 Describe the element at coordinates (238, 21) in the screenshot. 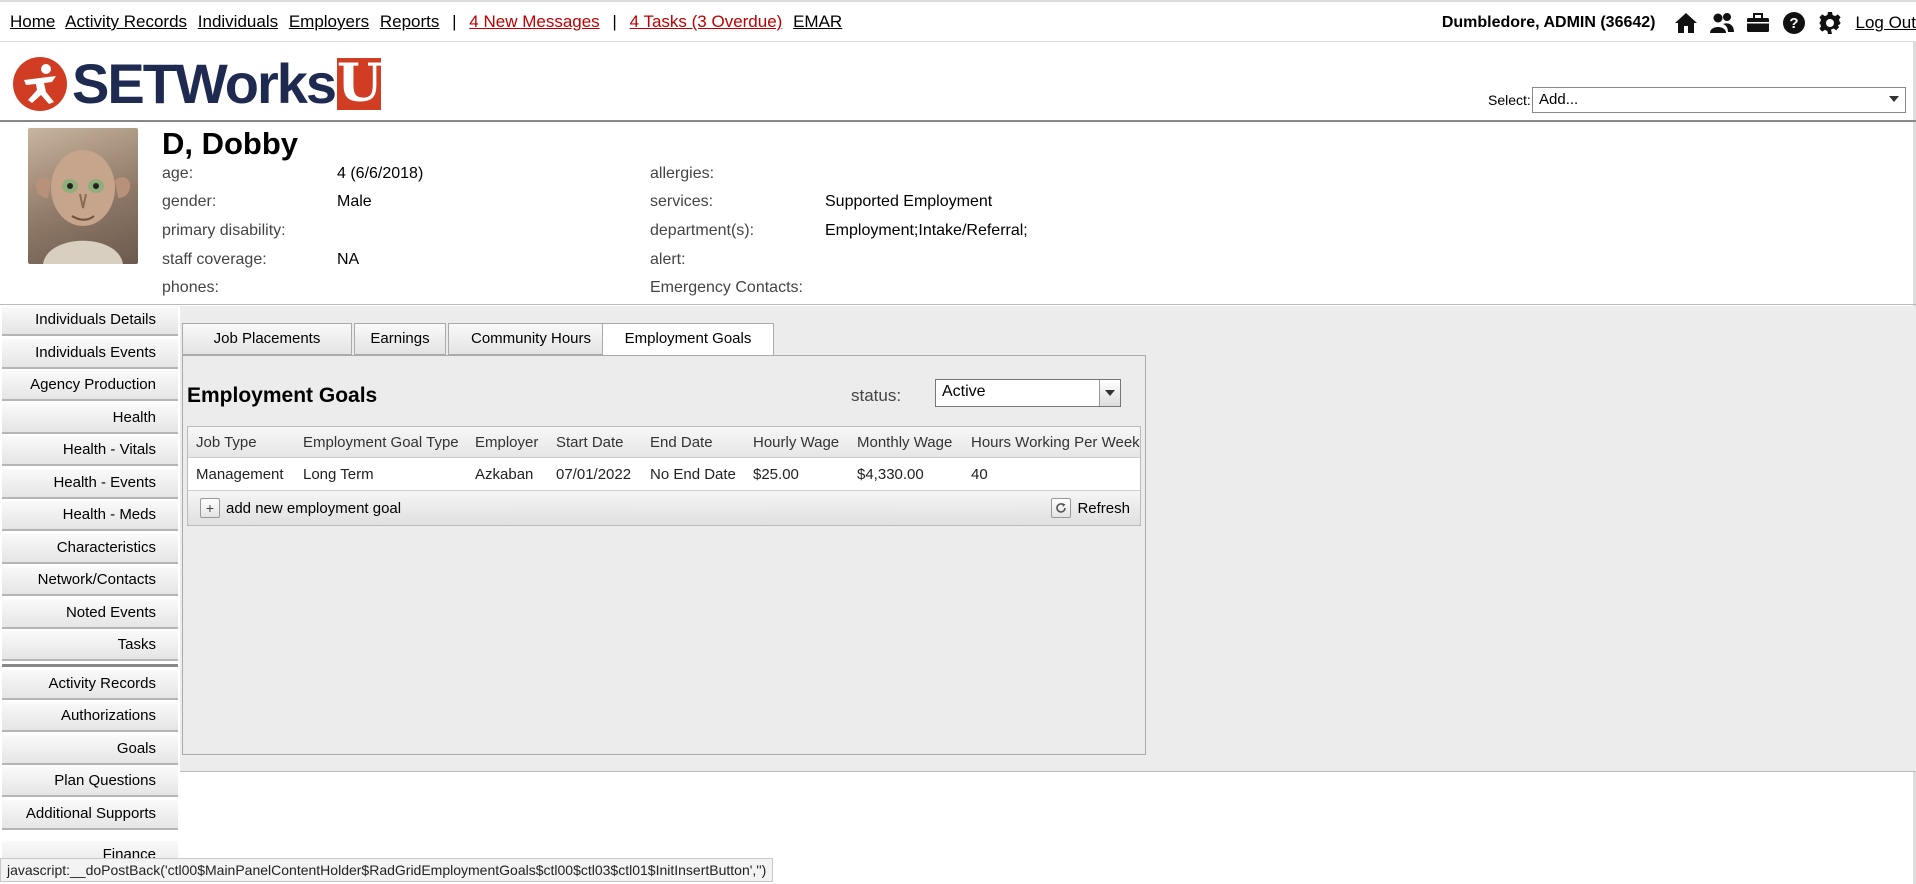

I see `nav-individuals-link: Individuals` at that location.